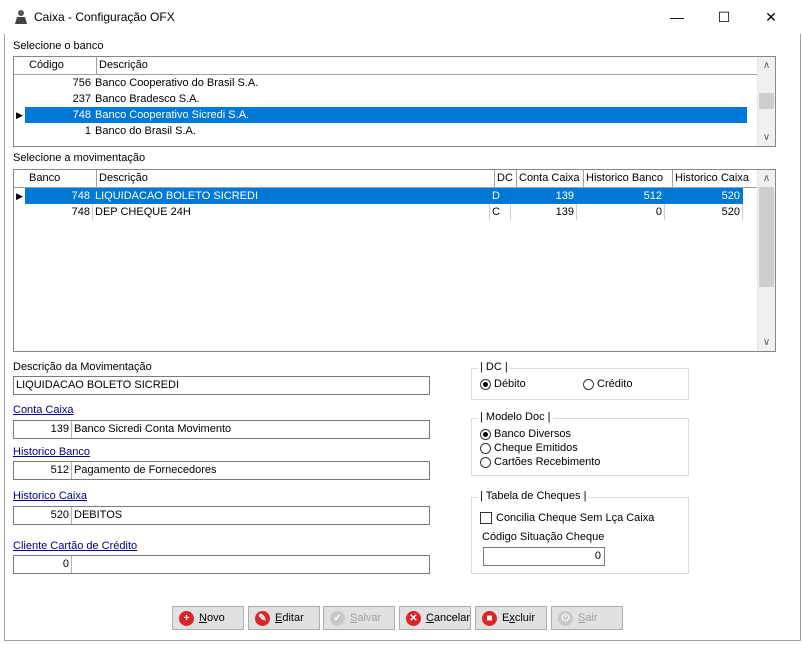 This screenshot has width=802, height=645. What do you see at coordinates (75, 546) in the screenshot?
I see `cliente-cartao-link: Cliente Cartão de Crédito` at bounding box center [75, 546].